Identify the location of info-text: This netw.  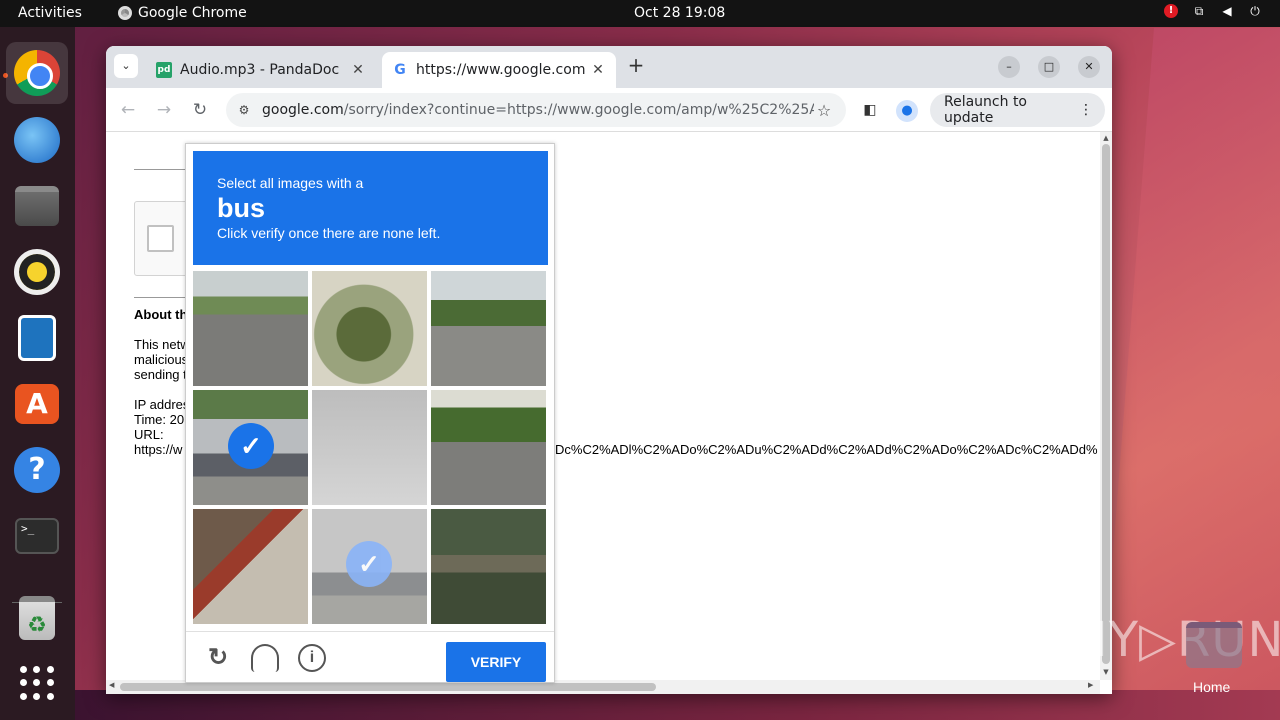
(162, 344).